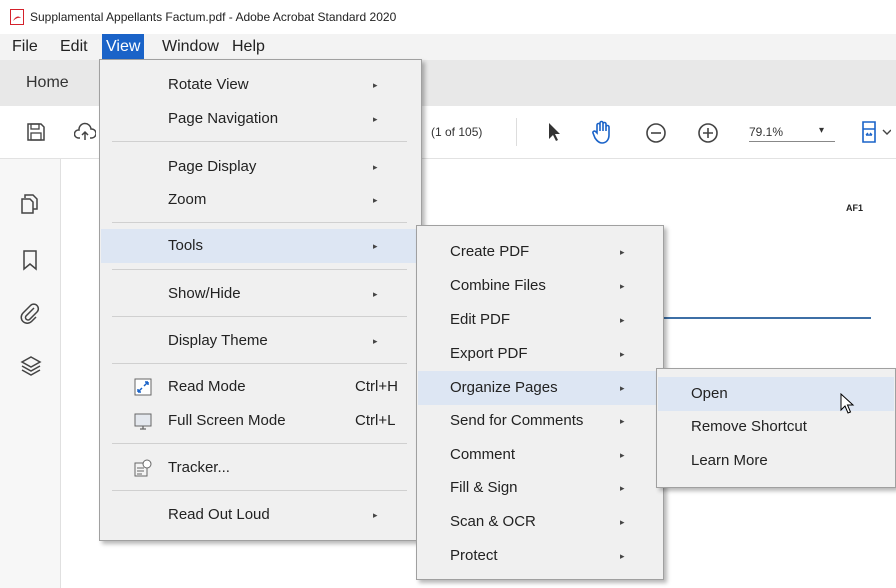  Describe the element at coordinates (260, 246) in the screenshot. I see `view-menu-tools: Tools ▸` at that location.